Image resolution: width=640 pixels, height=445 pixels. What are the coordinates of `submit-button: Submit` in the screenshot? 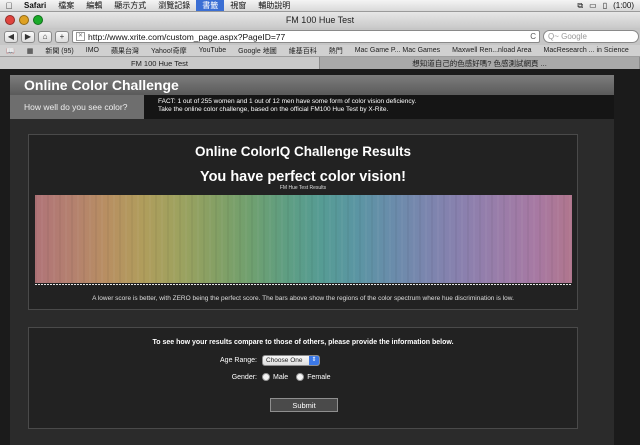 It's located at (304, 405).